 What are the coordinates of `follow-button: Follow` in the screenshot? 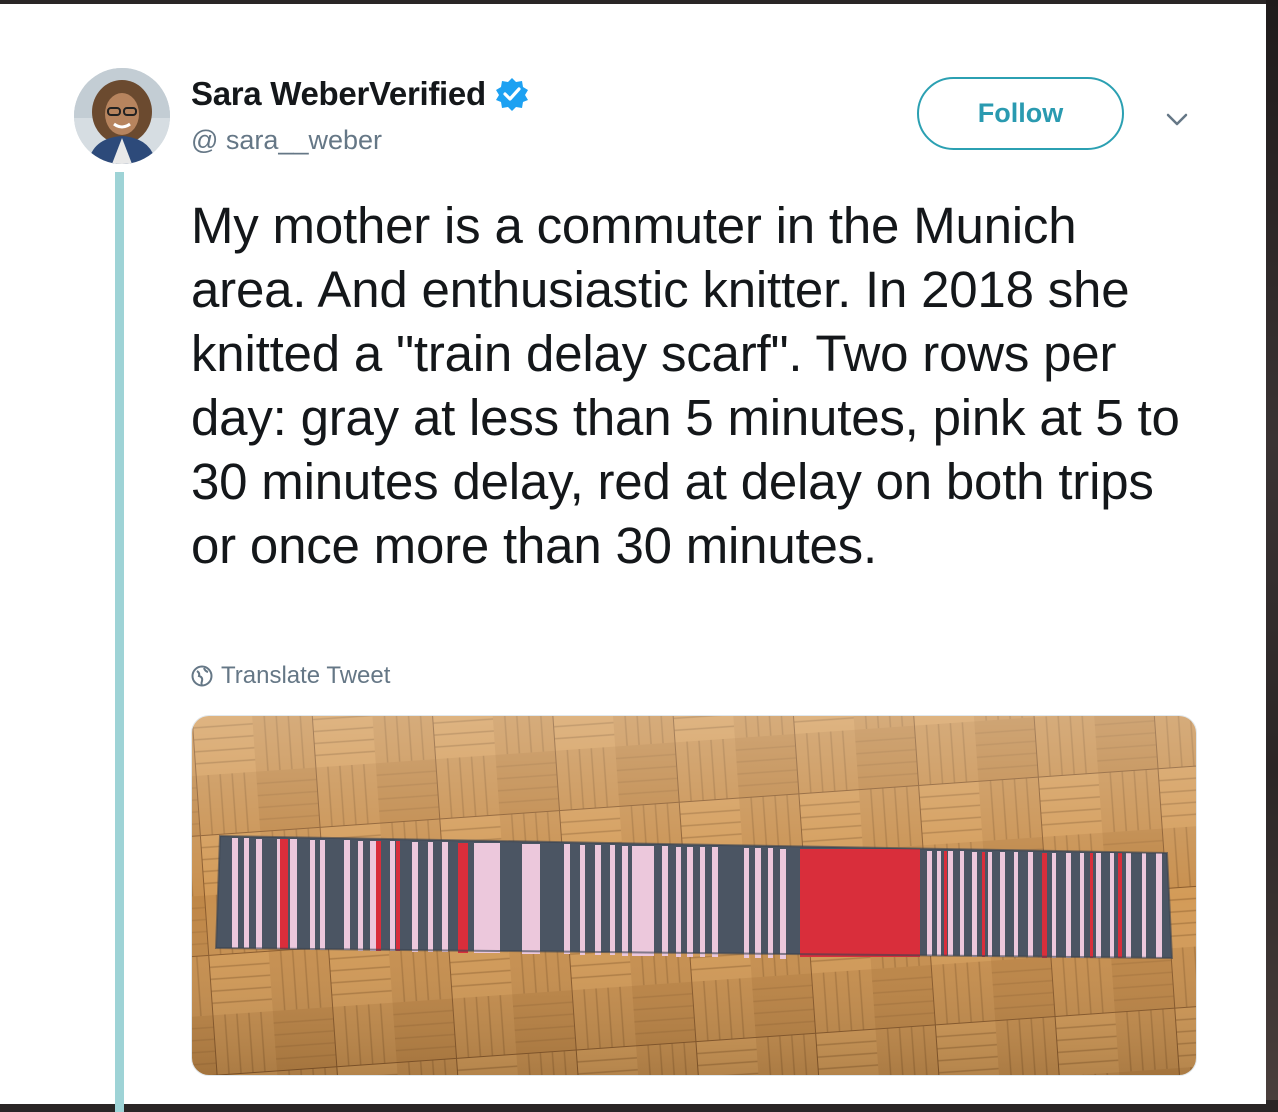 It's located at (1020, 113).